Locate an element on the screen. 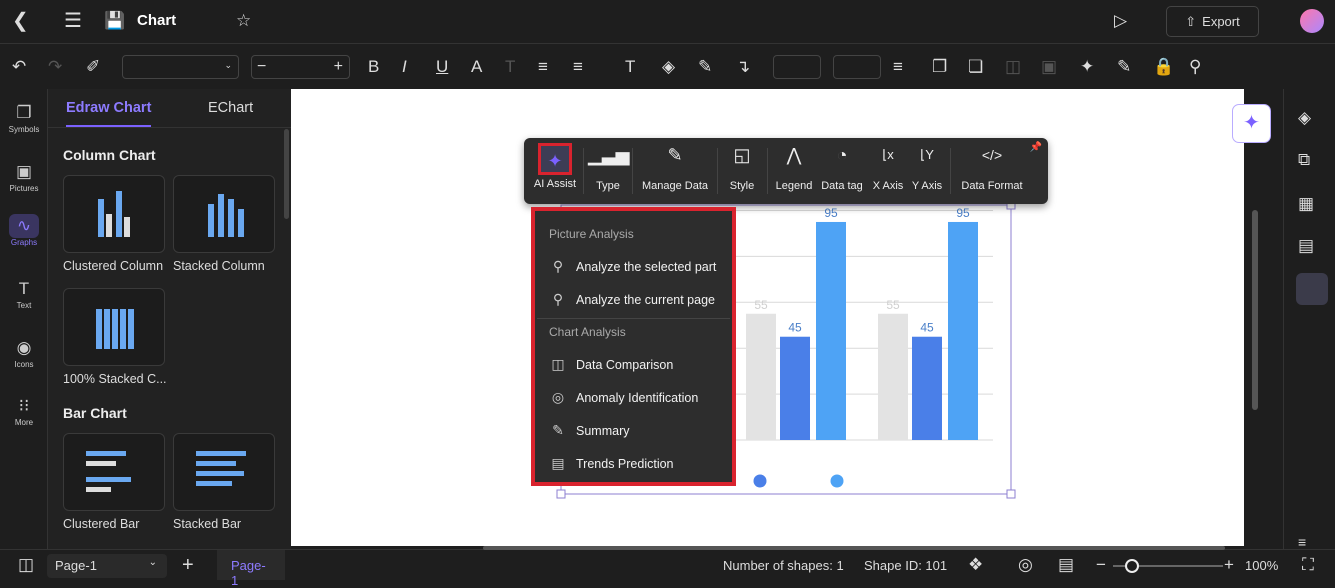  data-format-button: </> Data Format is located at coordinates (992, 171).